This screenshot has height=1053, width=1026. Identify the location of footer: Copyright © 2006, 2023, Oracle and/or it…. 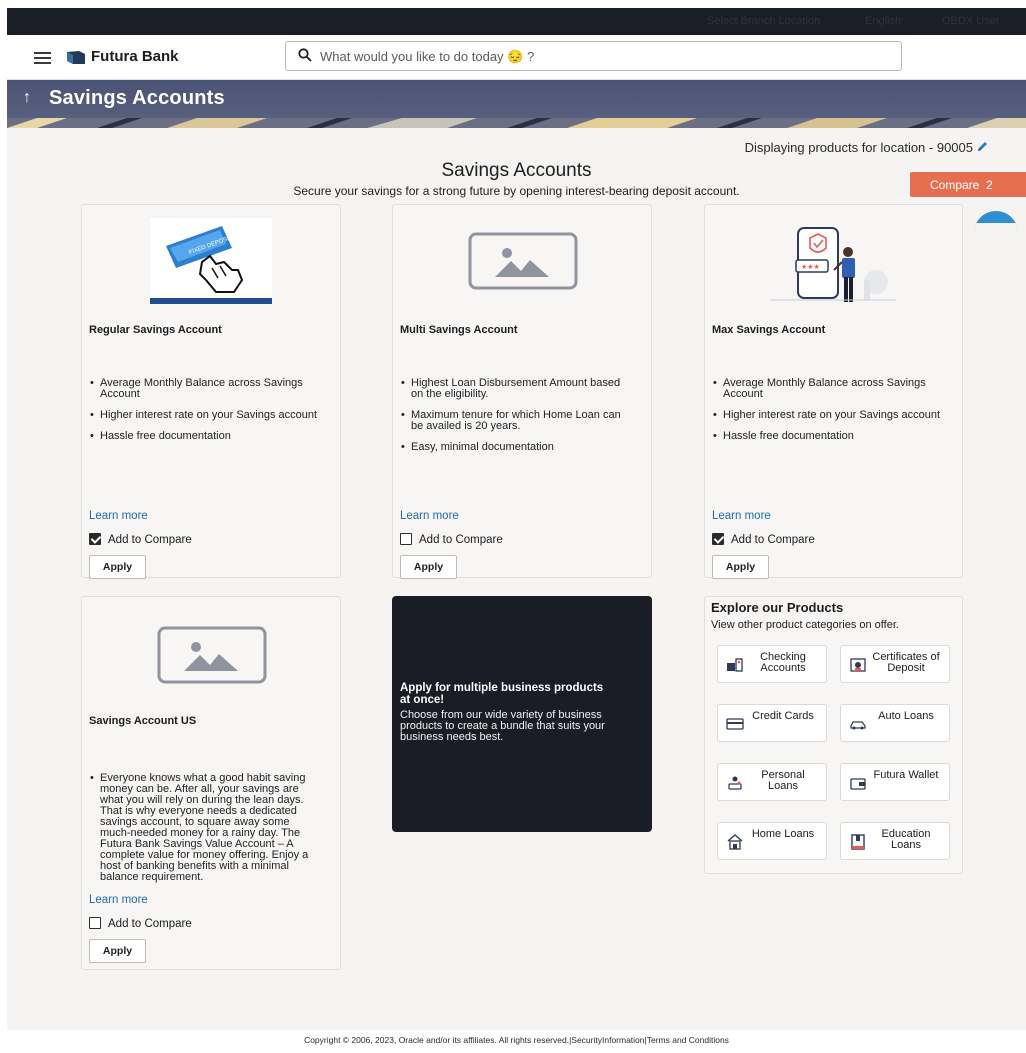
(516, 1041).